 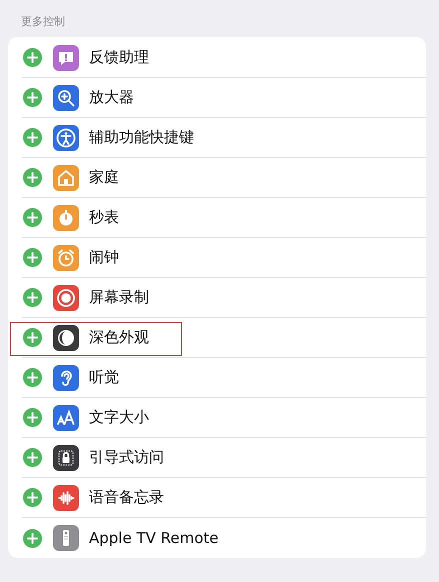 What do you see at coordinates (119, 337) in the screenshot?
I see `control-label: 深色外观` at bounding box center [119, 337].